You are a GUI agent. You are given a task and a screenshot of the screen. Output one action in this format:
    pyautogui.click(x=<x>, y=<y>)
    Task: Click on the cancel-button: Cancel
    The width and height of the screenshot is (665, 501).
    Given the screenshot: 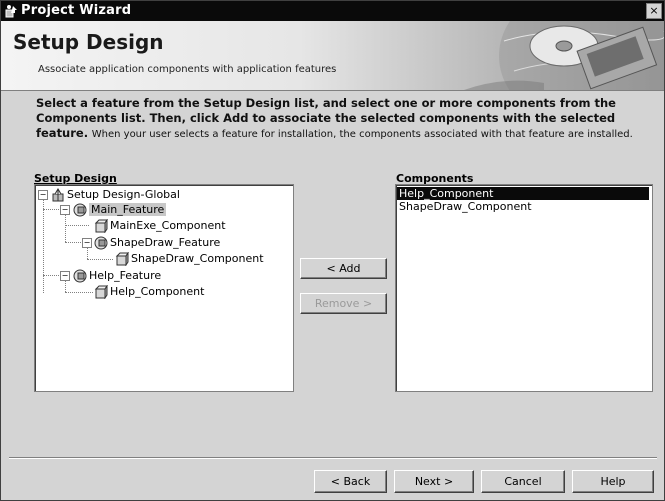 What is the action you would take?
    pyautogui.click(x=523, y=481)
    